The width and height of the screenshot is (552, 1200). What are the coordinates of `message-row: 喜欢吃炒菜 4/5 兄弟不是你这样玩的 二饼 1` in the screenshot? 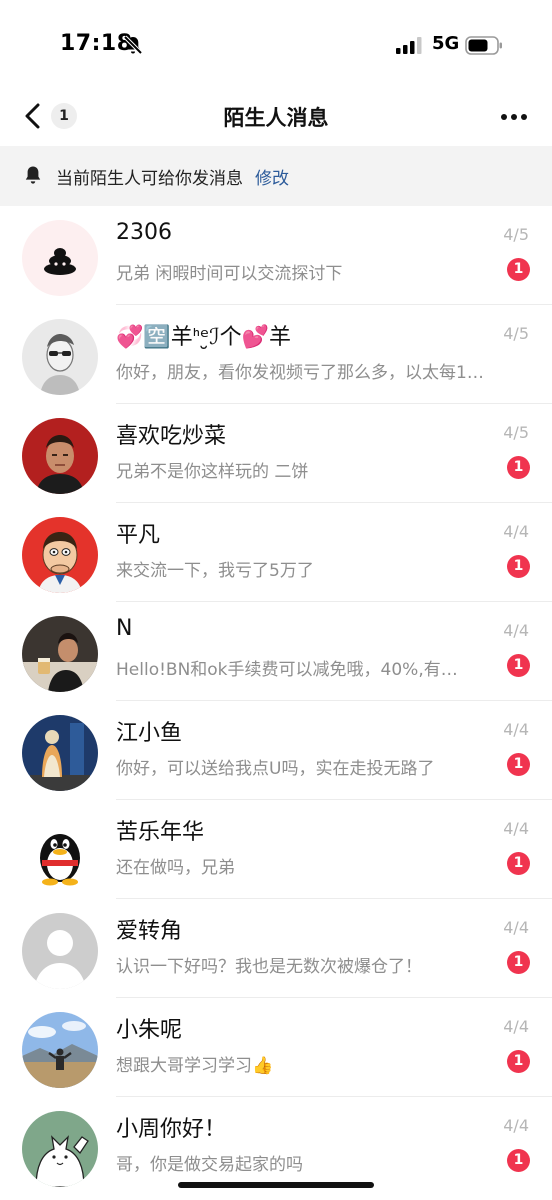 It's located at (276, 453).